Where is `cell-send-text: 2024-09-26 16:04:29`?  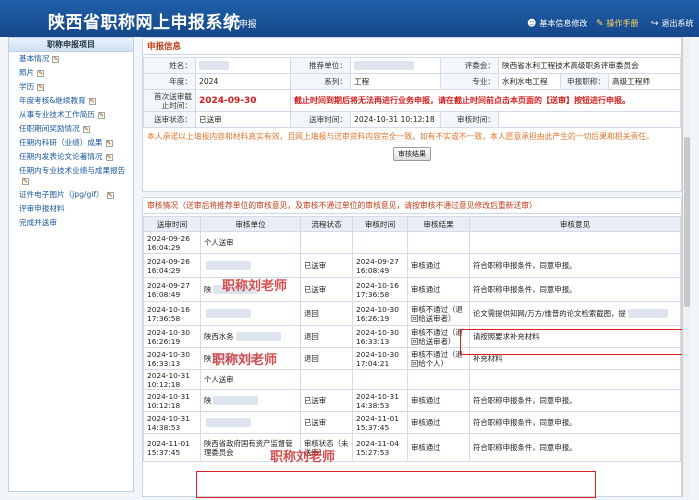 cell-send-text: 2024-09-26 16:04:29 is located at coordinates (168, 242).